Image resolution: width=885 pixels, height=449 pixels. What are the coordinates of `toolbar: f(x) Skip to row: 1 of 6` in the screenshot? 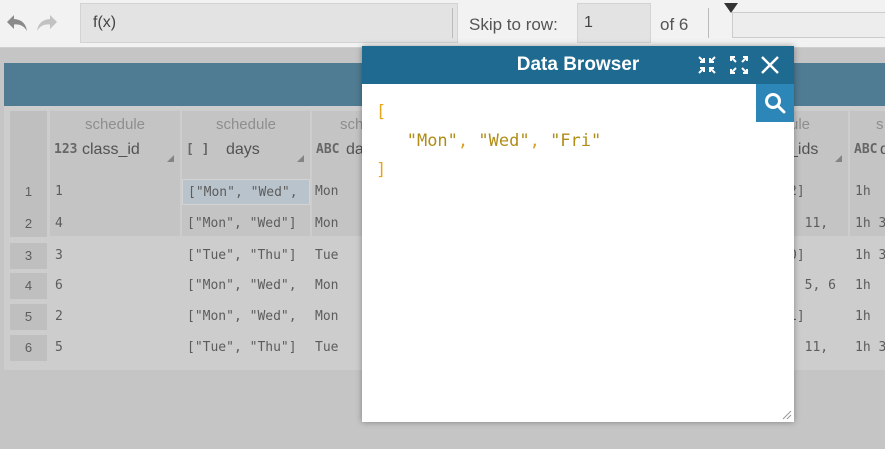 It's located at (442, 24).